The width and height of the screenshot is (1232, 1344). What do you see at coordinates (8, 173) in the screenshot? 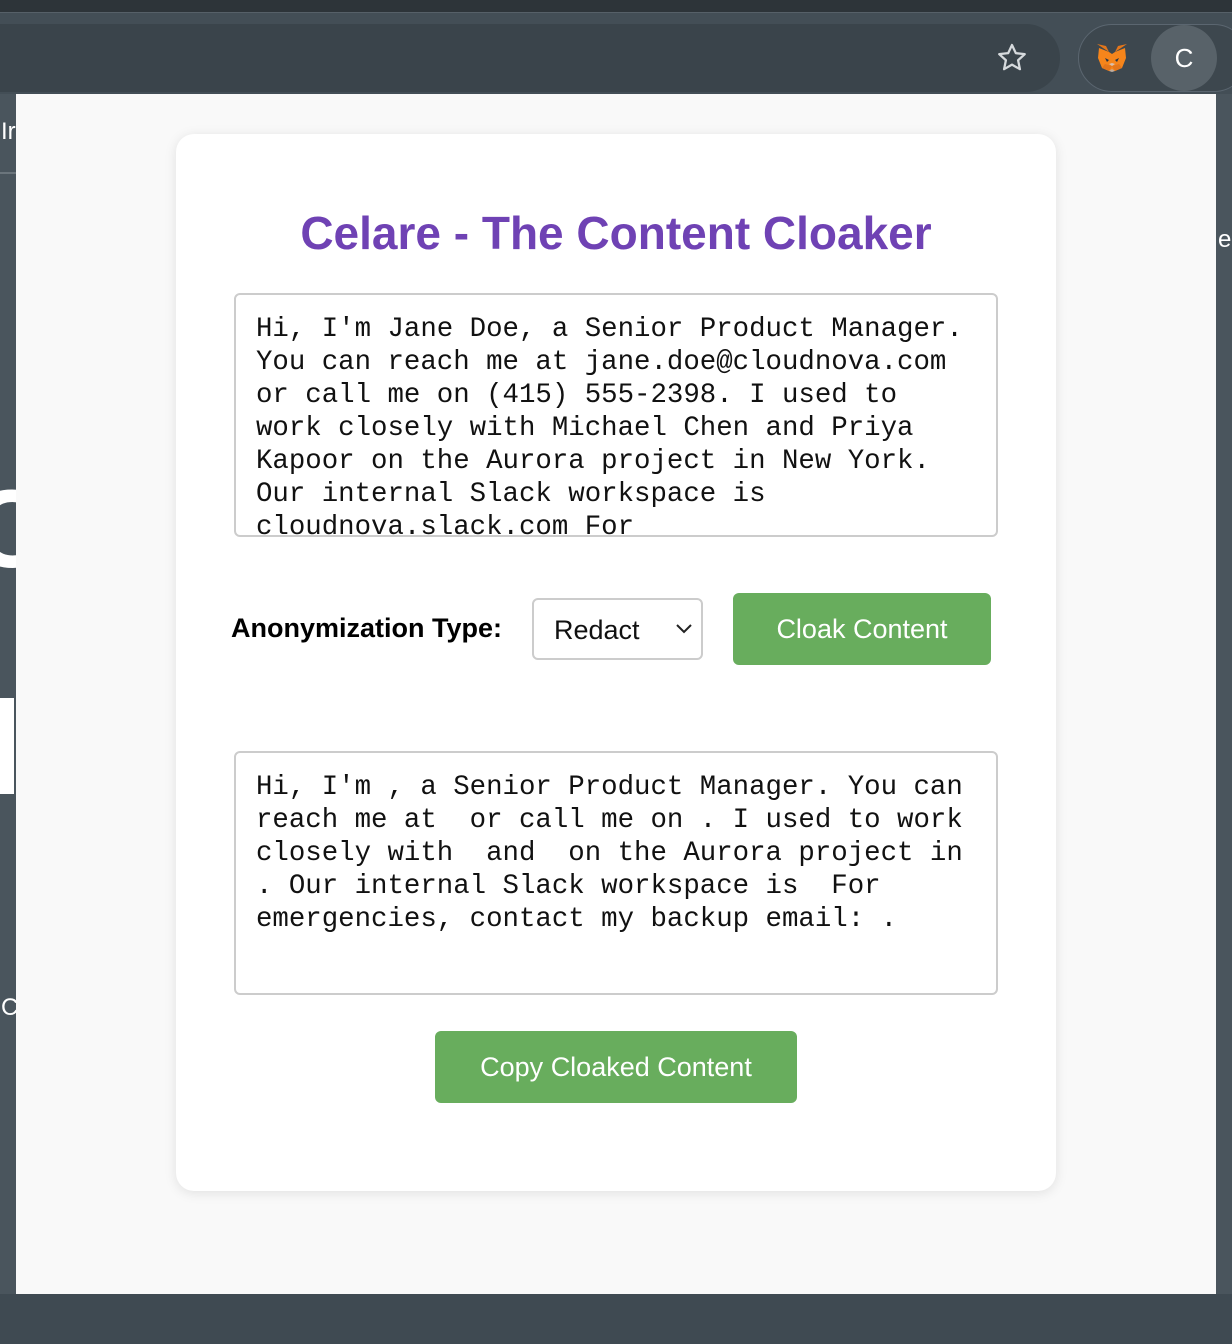
I see `background-divider` at bounding box center [8, 173].